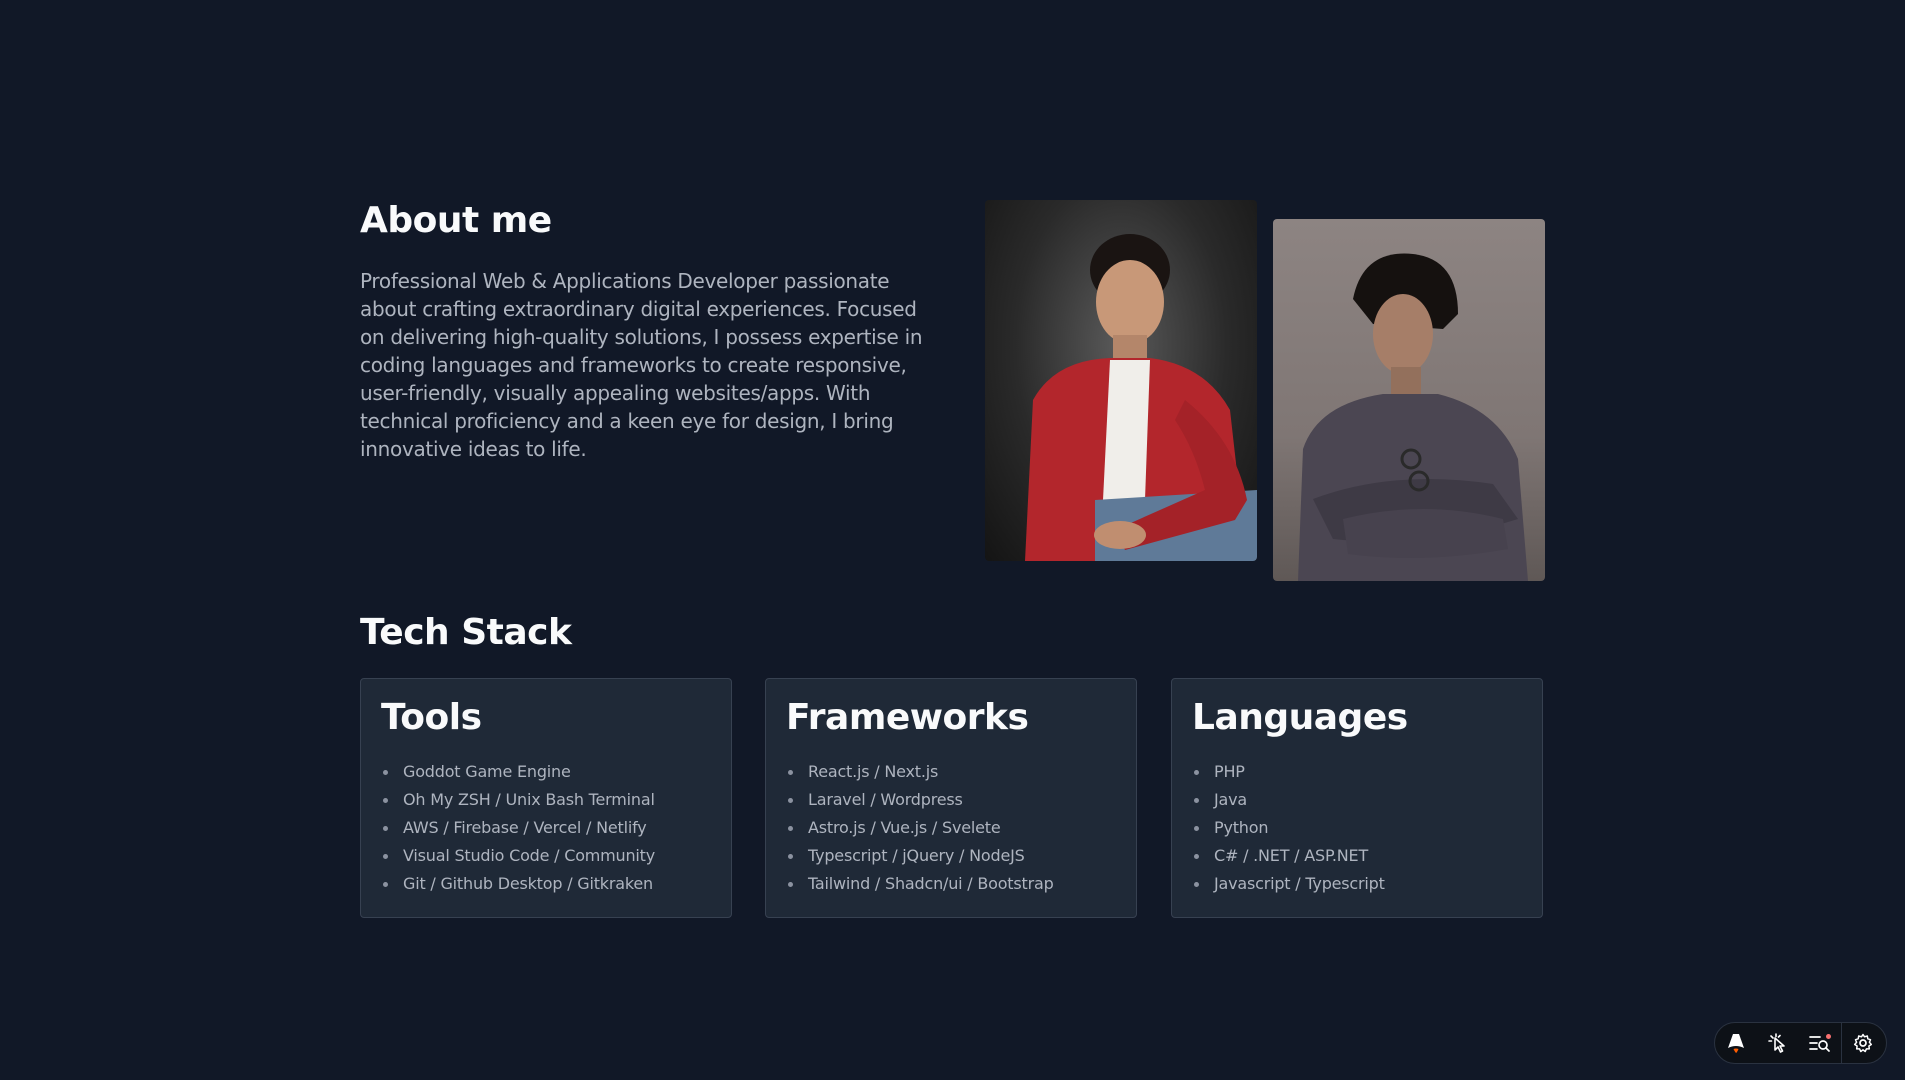 Image resolution: width=1905 pixels, height=1080 pixels. I want to click on card-title: Frameworks, so click(907, 717).